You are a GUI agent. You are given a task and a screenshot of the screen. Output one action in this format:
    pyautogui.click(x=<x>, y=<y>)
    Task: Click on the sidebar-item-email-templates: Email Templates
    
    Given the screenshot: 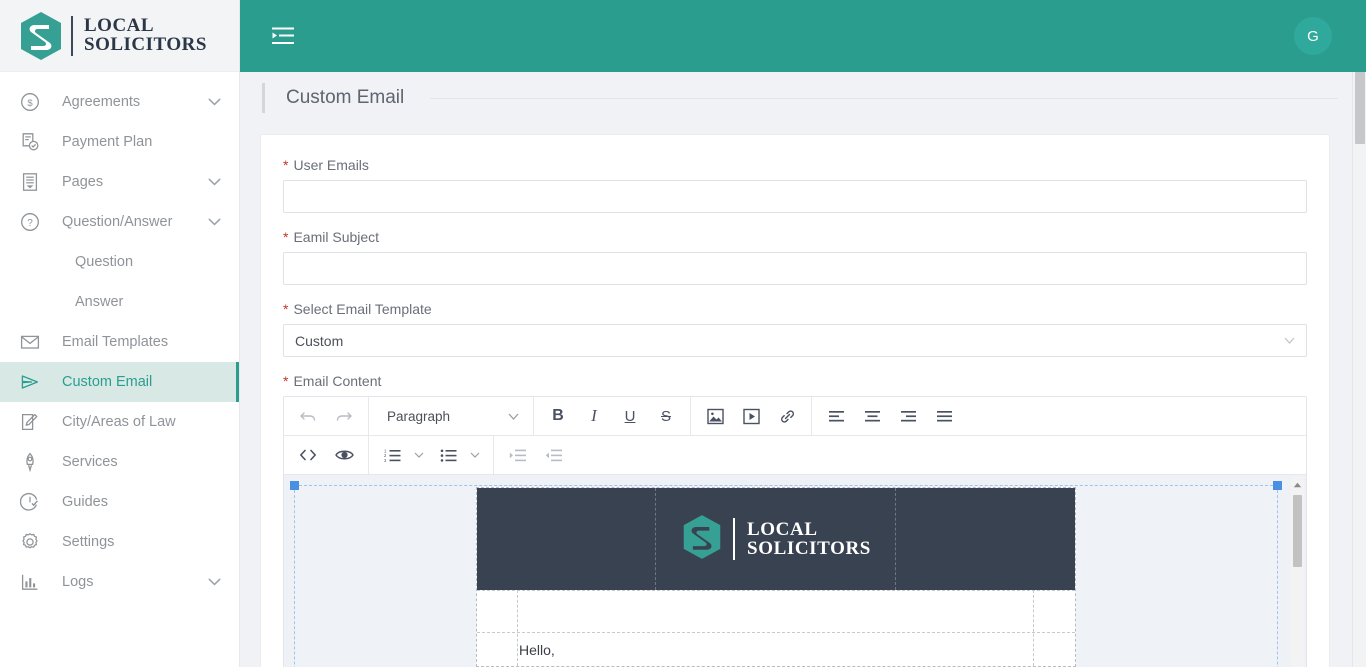 What is the action you would take?
    pyautogui.click(x=119, y=342)
    